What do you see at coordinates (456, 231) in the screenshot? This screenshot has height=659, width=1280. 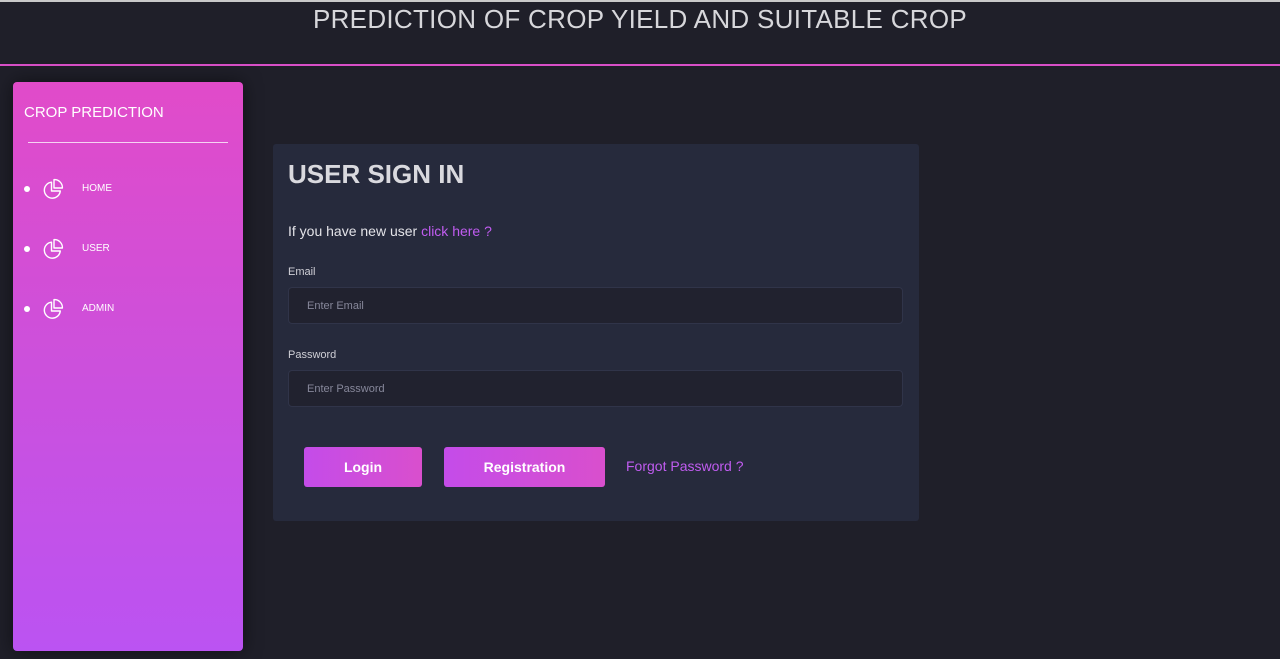 I see `register-link: click here ?` at bounding box center [456, 231].